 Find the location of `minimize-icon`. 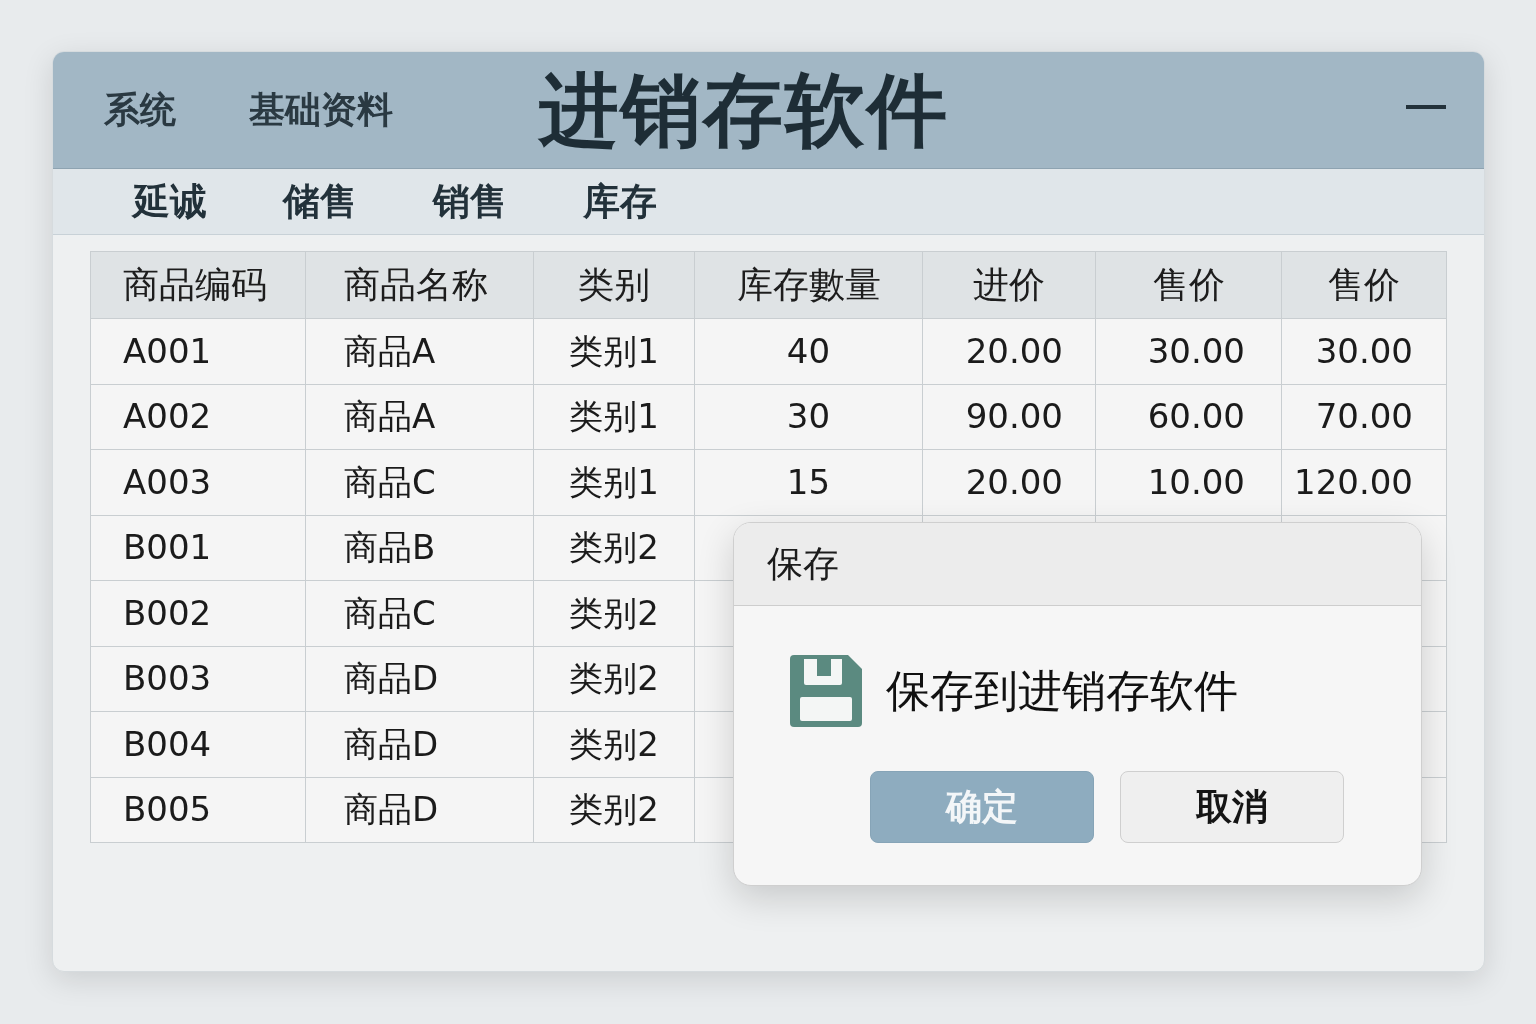

minimize-icon is located at coordinates (1426, 107).